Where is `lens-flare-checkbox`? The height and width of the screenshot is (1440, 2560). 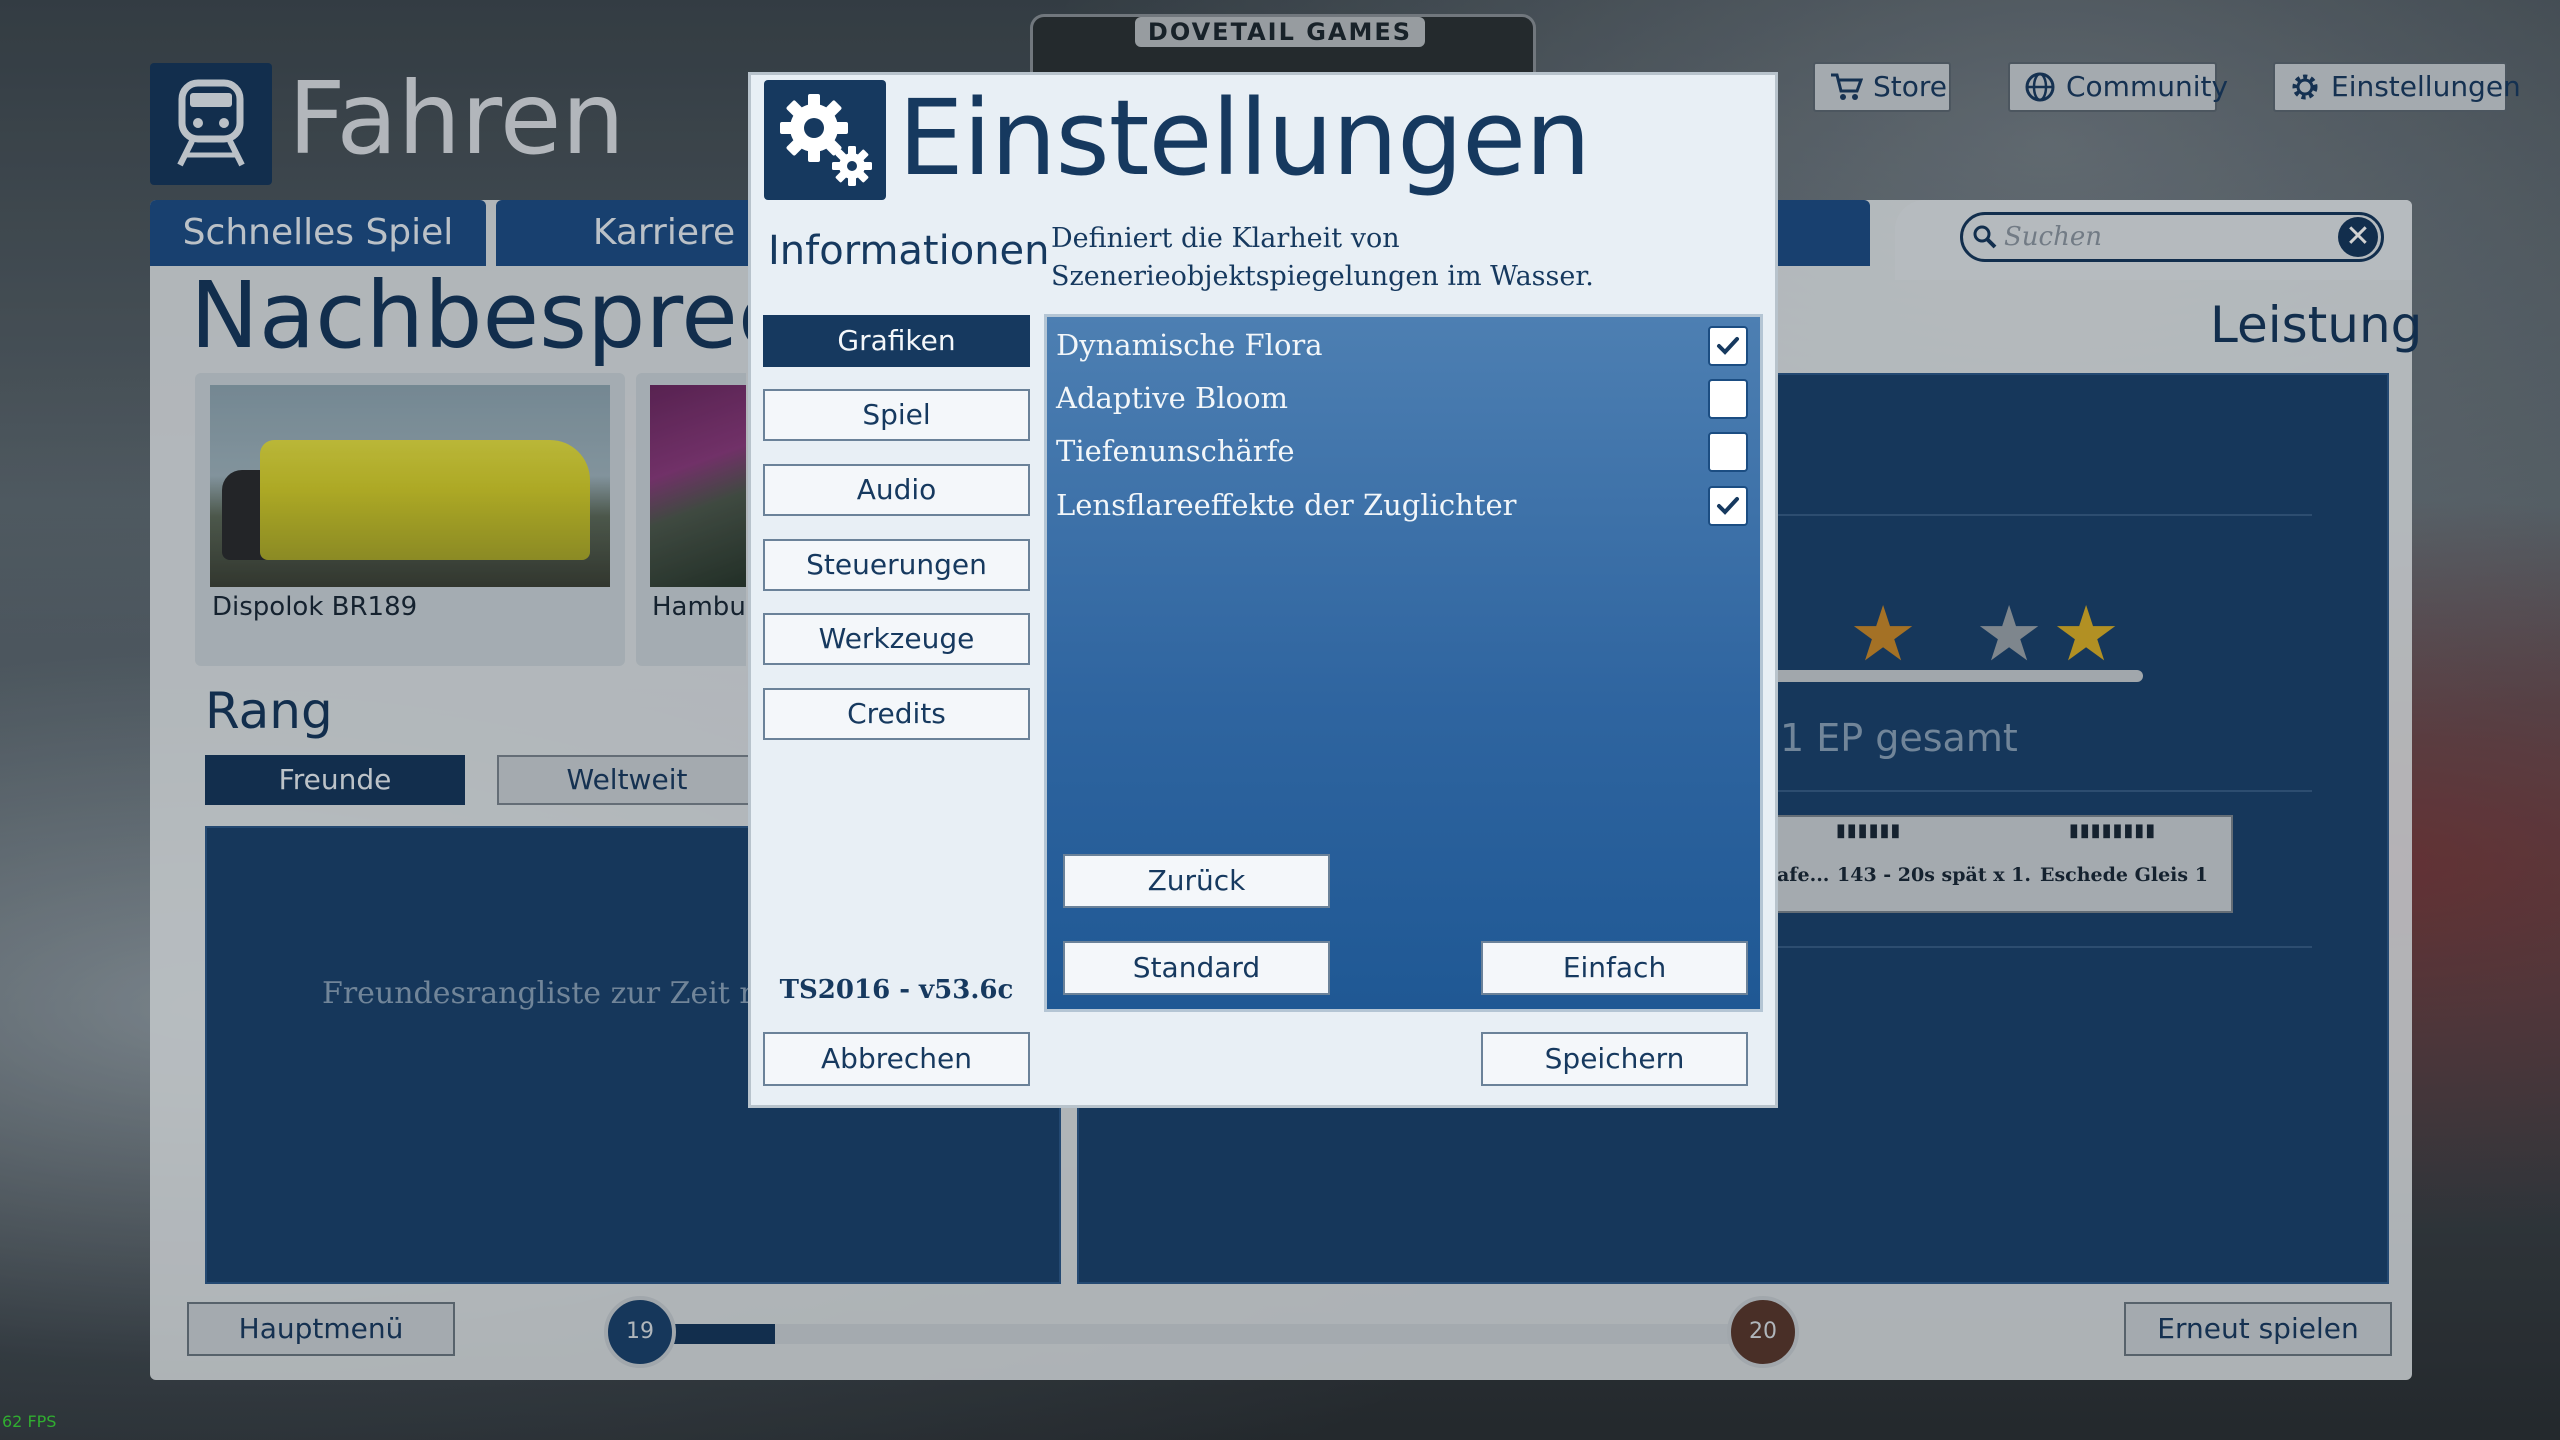
lens-flare-checkbox is located at coordinates (1728, 506).